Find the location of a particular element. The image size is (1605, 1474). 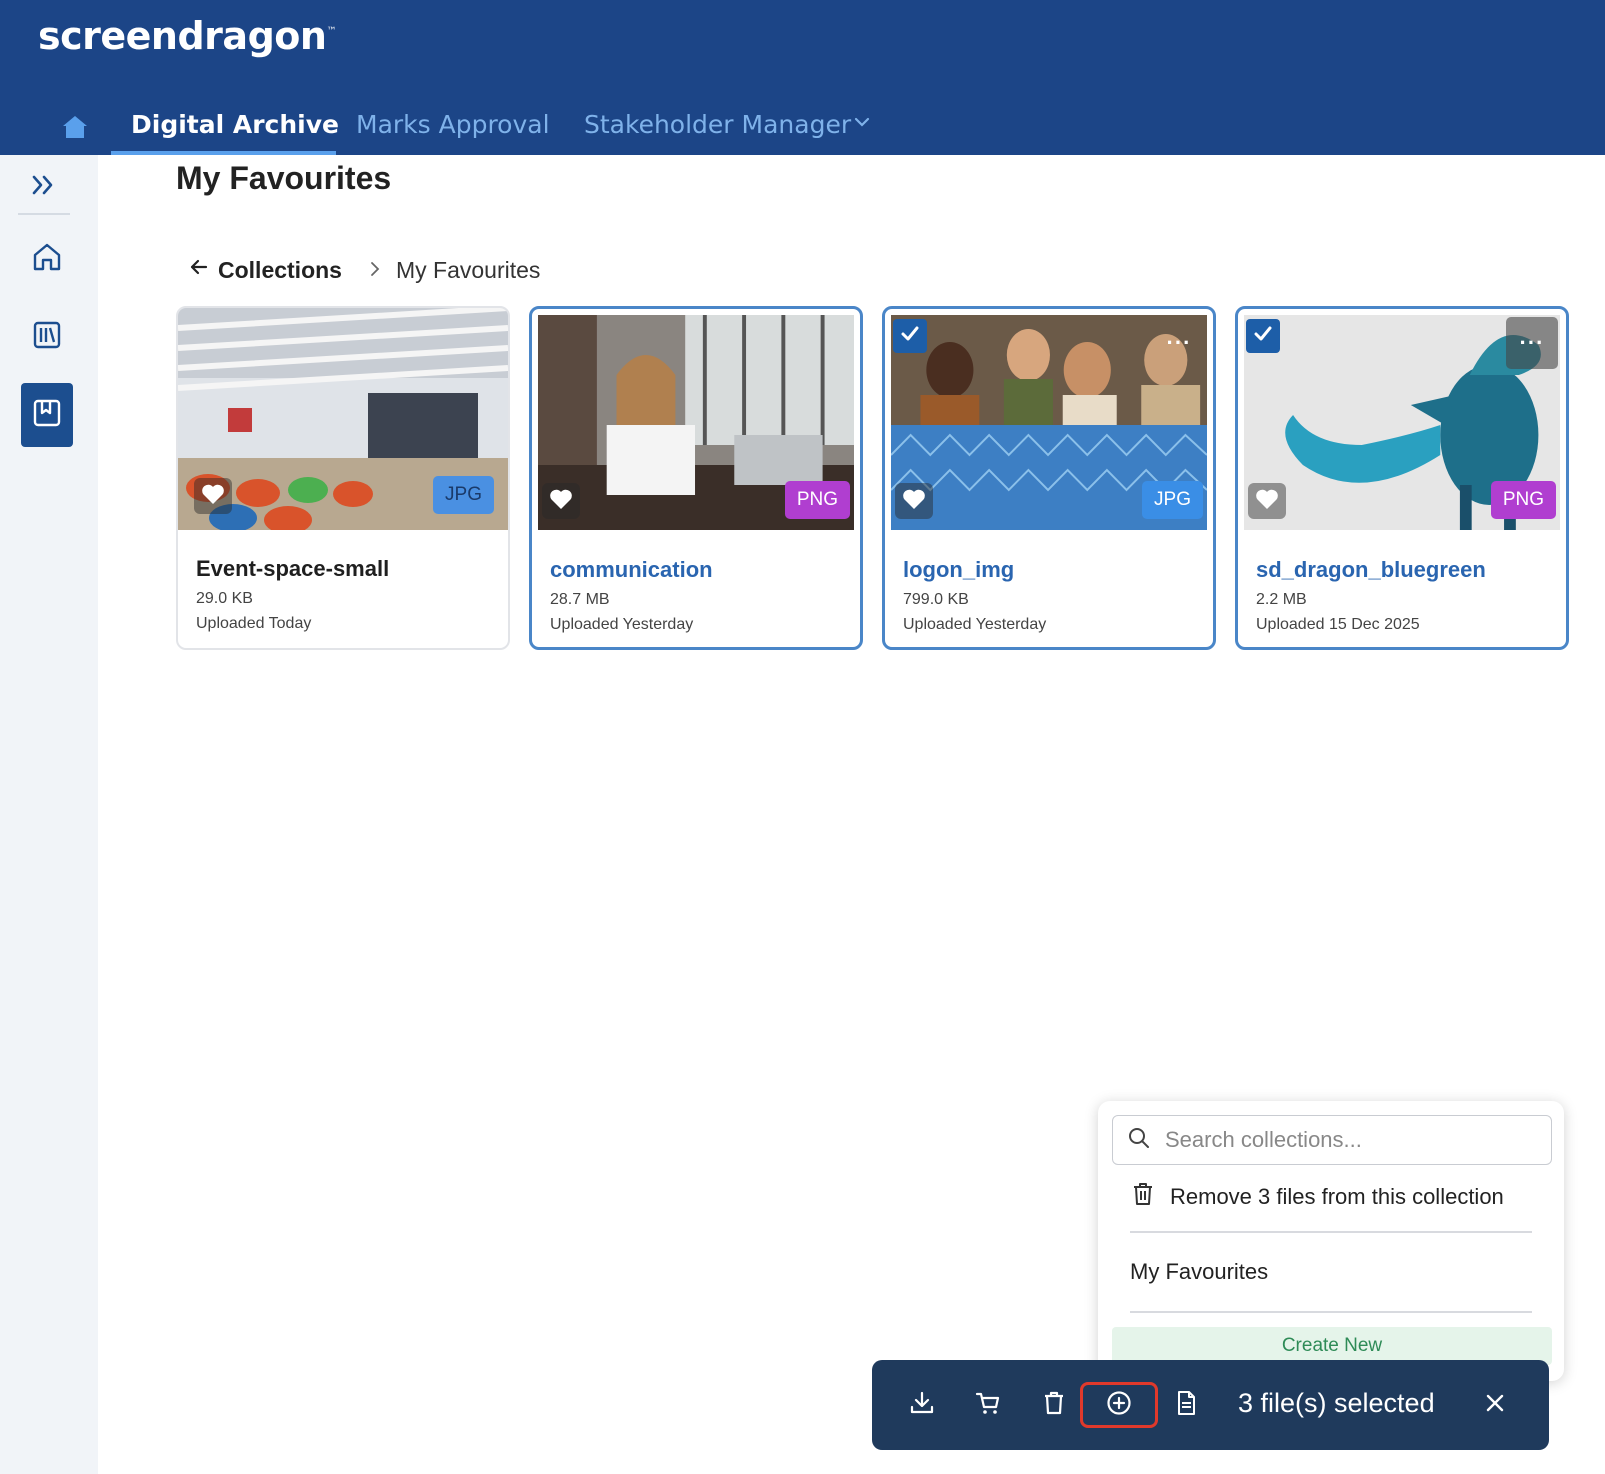

add-to-cart-button is located at coordinates (988, 1405).